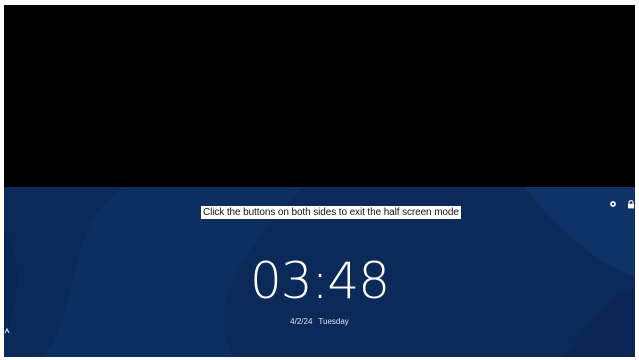 This screenshot has width=639, height=360. I want to click on clock-time: 03:48, so click(319, 281).